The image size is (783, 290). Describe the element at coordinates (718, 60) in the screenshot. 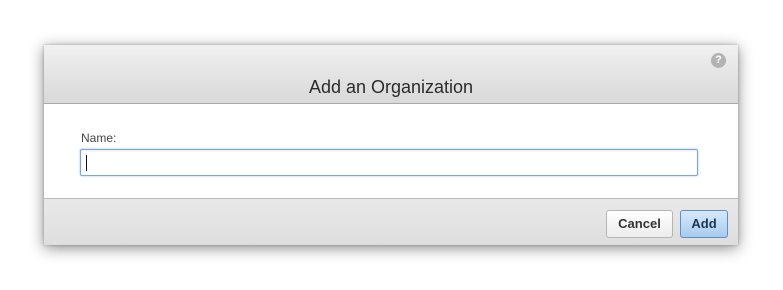

I see `help-icon: ?` at that location.